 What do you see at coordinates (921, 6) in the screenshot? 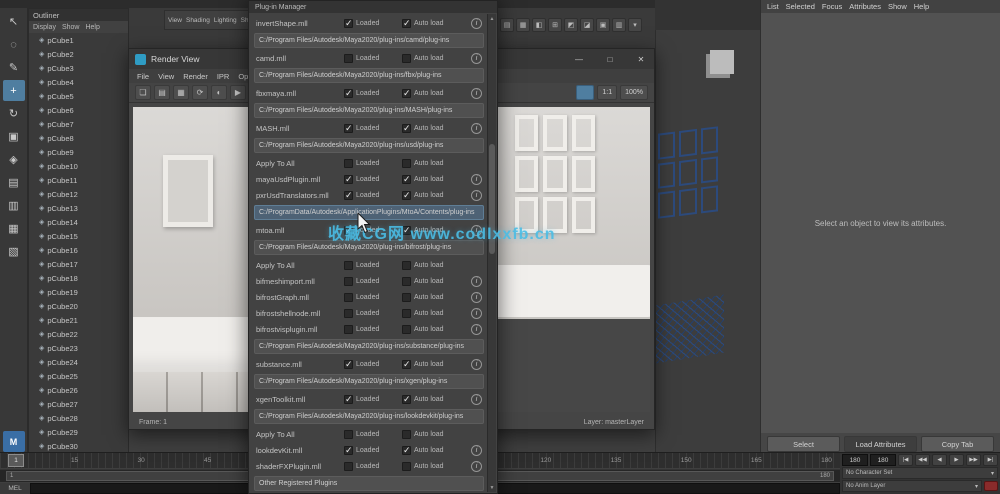
I see `attribute-editor-menu-item: Help` at bounding box center [921, 6].